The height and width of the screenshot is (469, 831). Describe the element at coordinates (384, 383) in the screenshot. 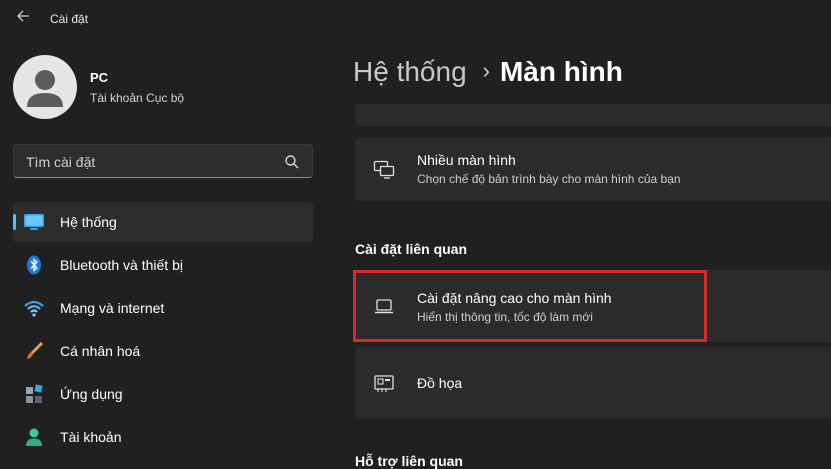

I see `graphics-card-icon` at that location.